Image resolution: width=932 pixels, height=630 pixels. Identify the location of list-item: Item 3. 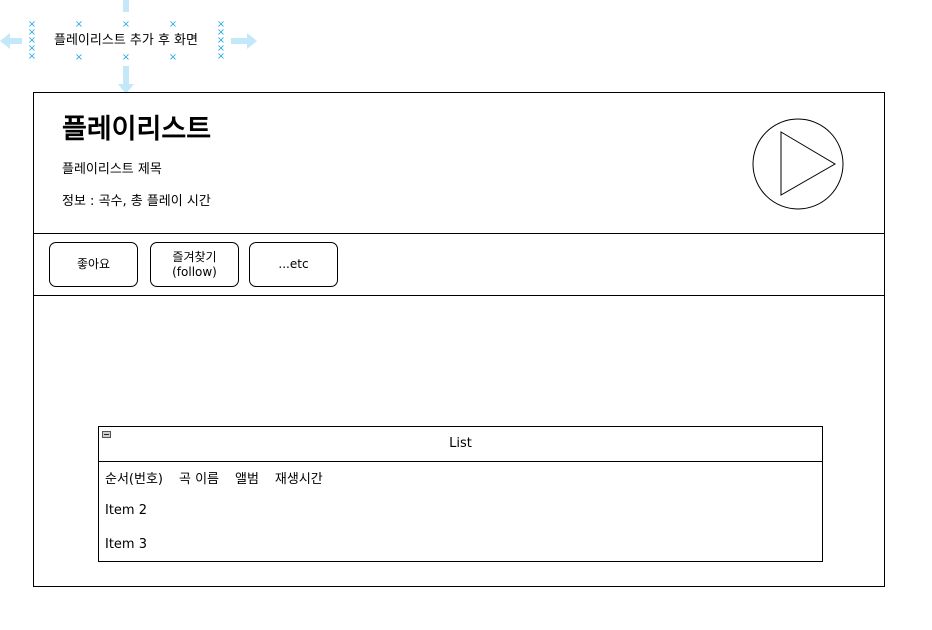
(126, 544).